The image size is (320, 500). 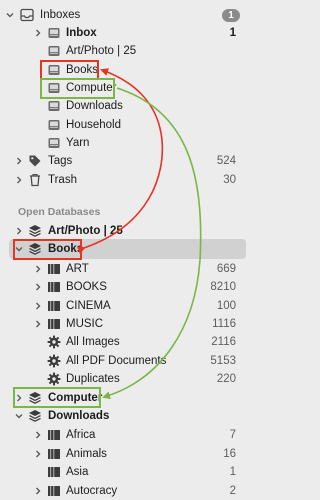 I want to click on tag-icon, so click(x=35, y=161).